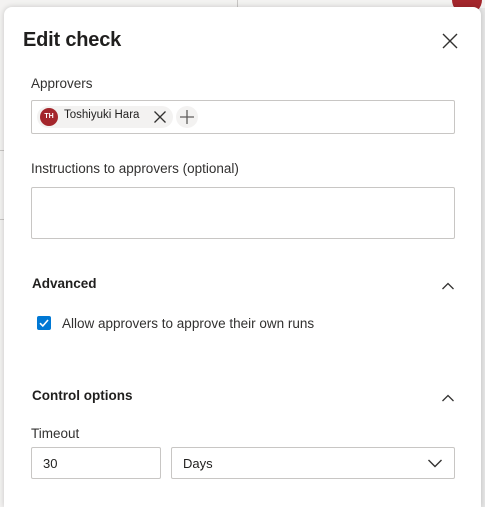  What do you see at coordinates (49, 117) in the screenshot?
I see `avatar: TH` at bounding box center [49, 117].